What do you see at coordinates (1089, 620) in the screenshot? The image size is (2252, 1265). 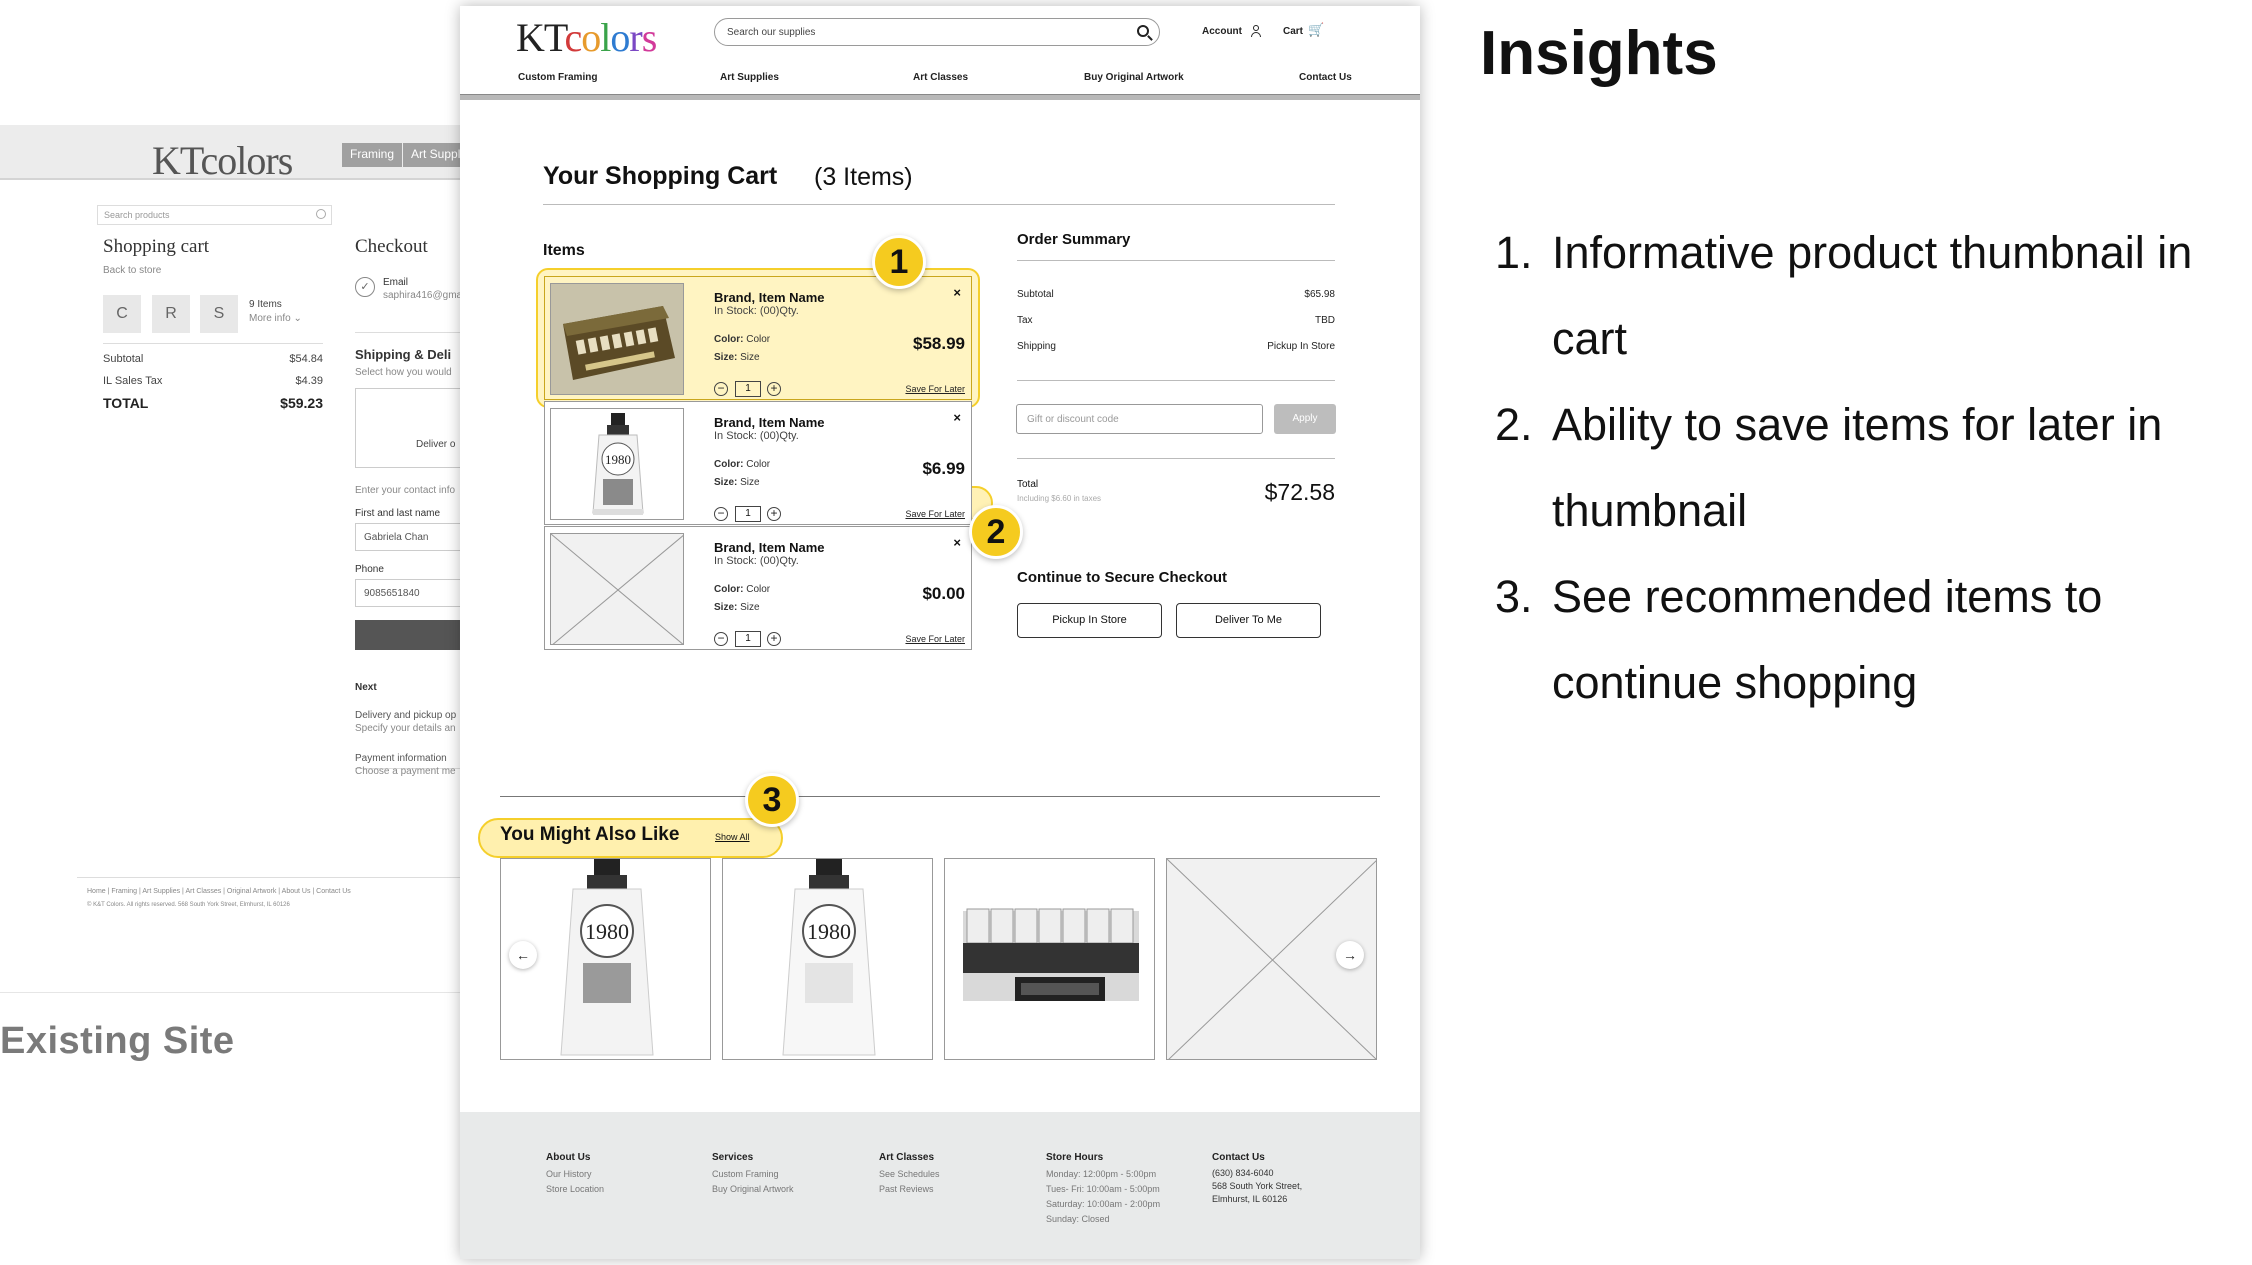 I see `pickup-in-store-button: Pickup In Store` at bounding box center [1089, 620].